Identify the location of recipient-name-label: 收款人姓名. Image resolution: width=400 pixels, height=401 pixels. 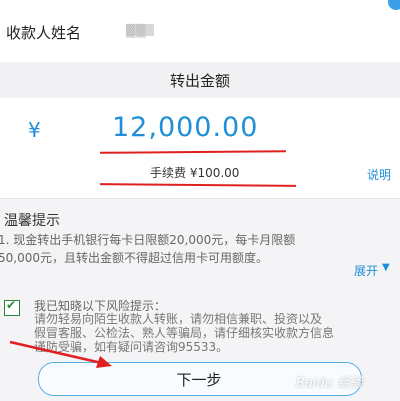
(44, 33).